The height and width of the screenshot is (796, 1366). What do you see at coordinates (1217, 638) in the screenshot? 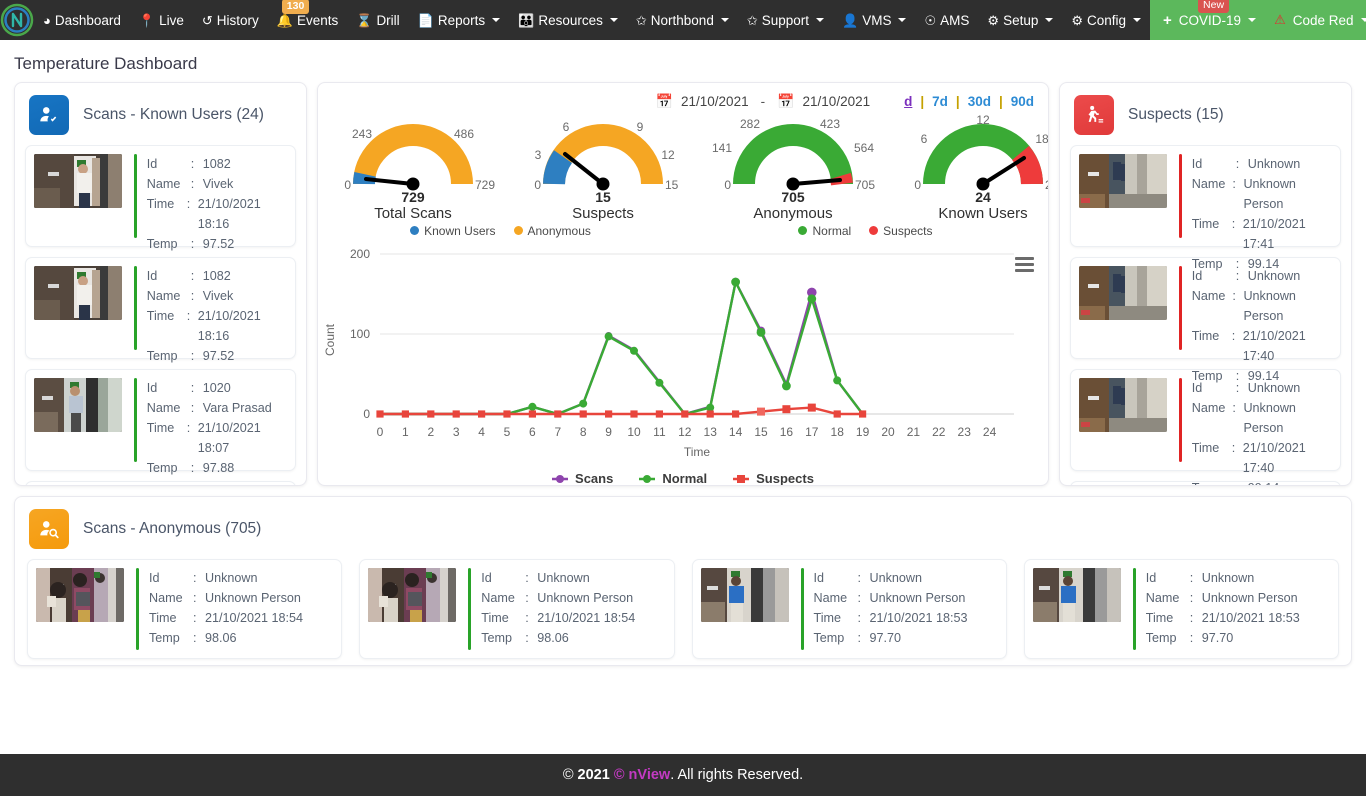
I see `field-value-temp: 97.70` at bounding box center [1217, 638].